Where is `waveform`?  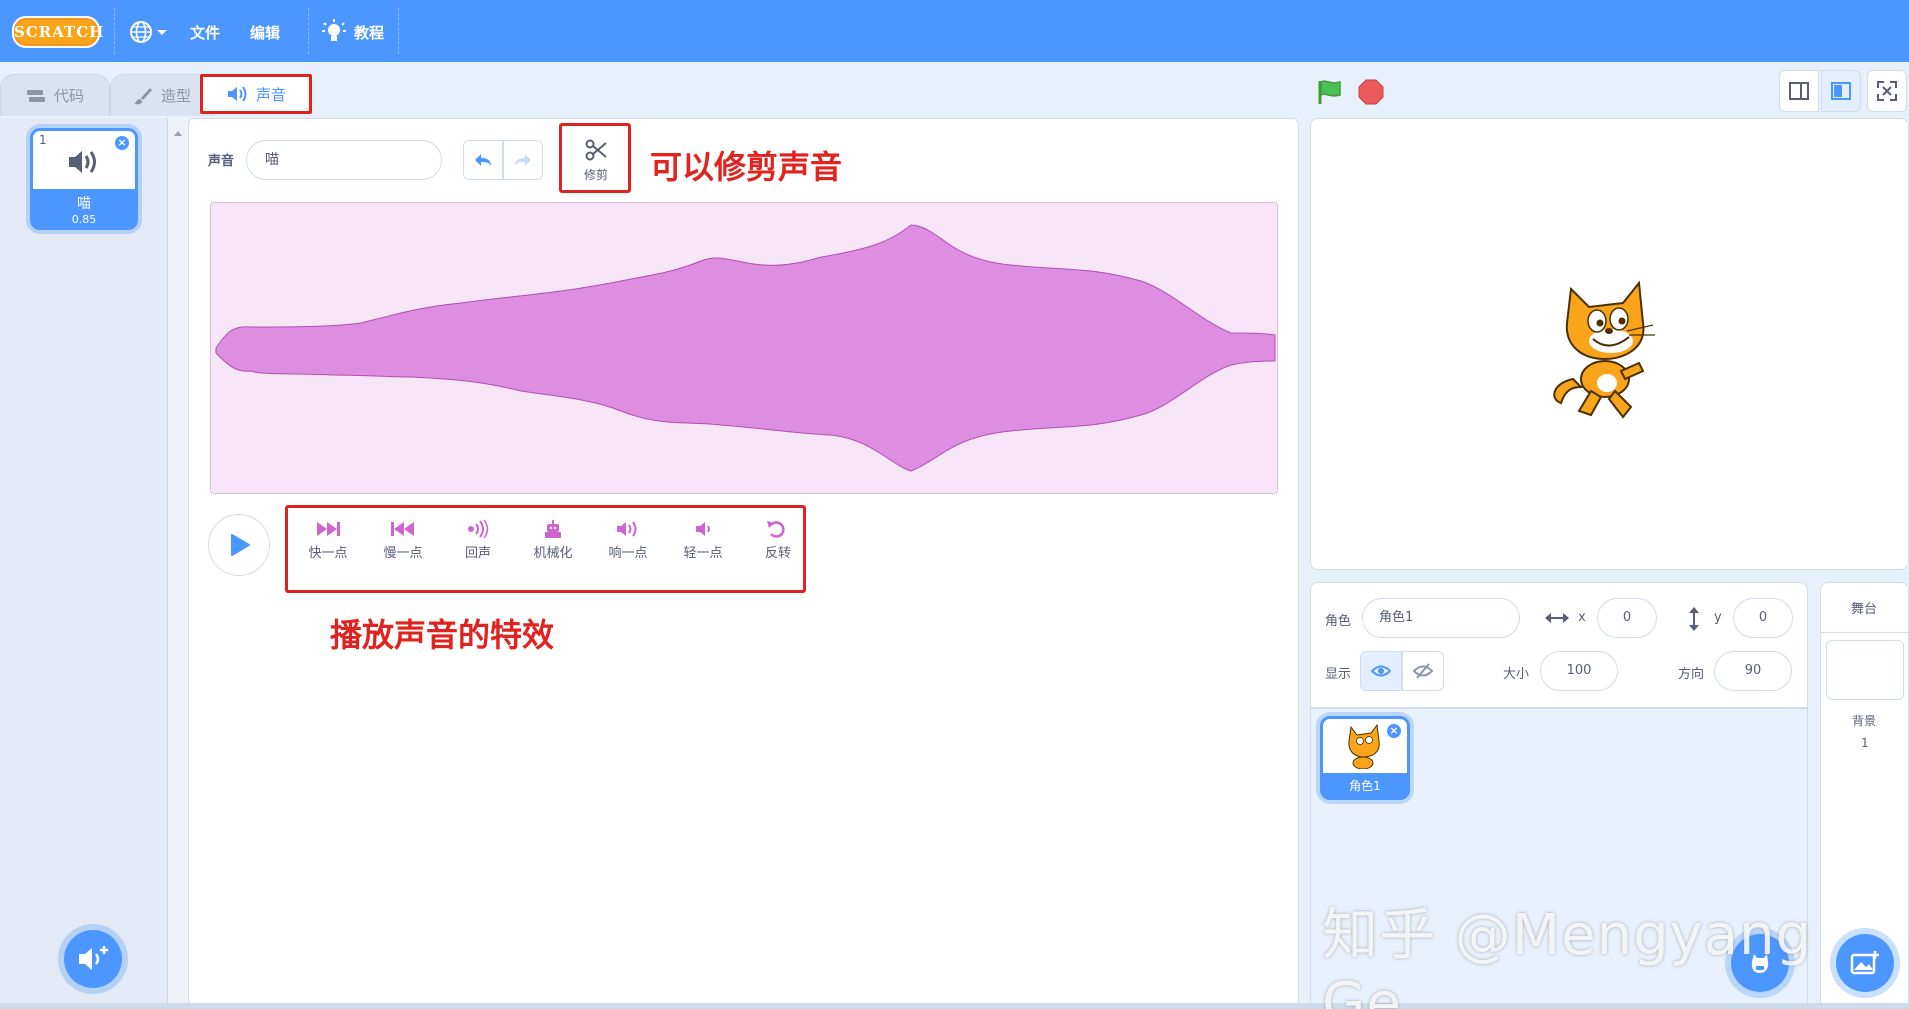
waveform is located at coordinates (745, 348).